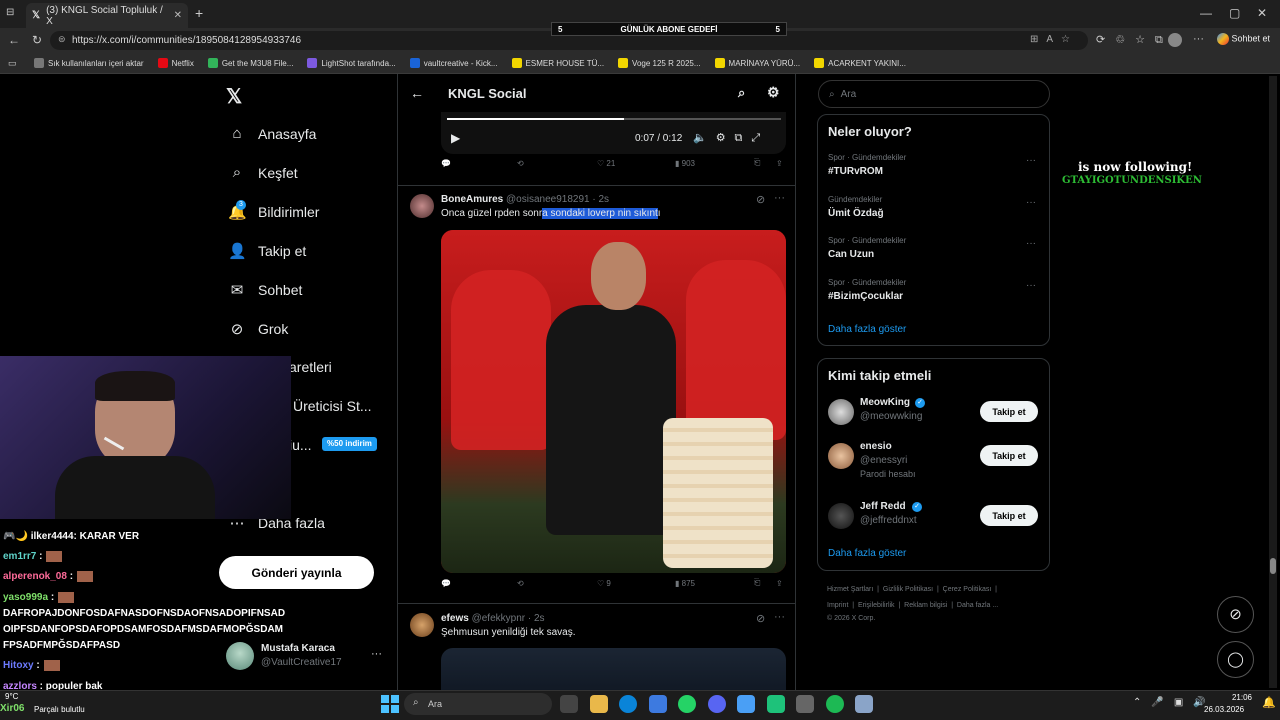 The image size is (1280, 720). I want to click on trend-item: #TURvROM, so click(855, 171).